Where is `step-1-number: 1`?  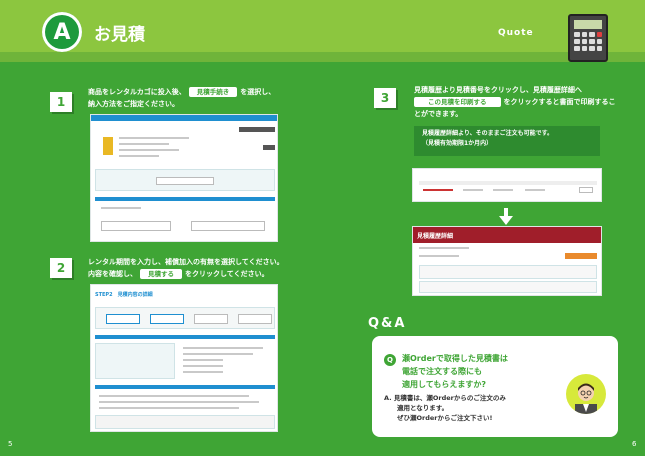
step-1-number: 1 is located at coordinates (61, 102).